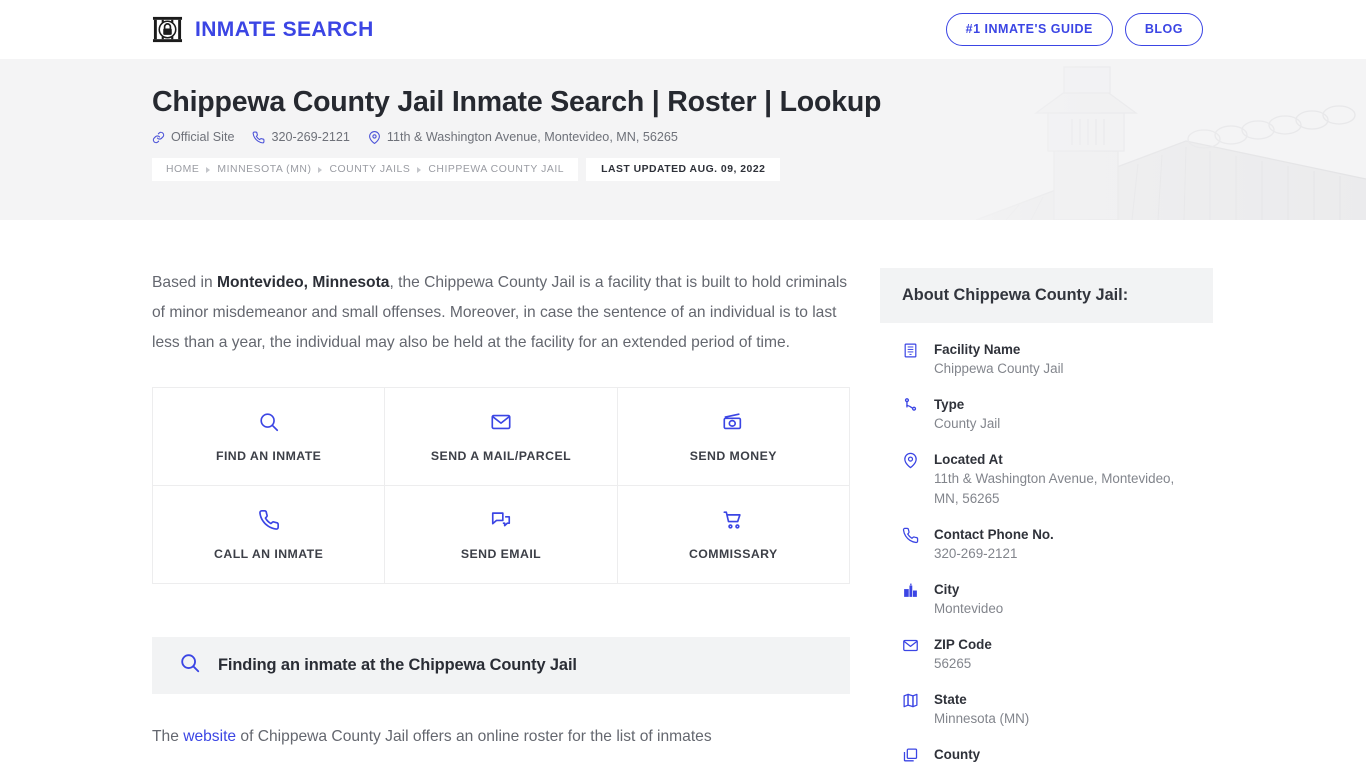 This screenshot has width=1366, height=768. I want to click on shopping-cart-icon, so click(733, 520).